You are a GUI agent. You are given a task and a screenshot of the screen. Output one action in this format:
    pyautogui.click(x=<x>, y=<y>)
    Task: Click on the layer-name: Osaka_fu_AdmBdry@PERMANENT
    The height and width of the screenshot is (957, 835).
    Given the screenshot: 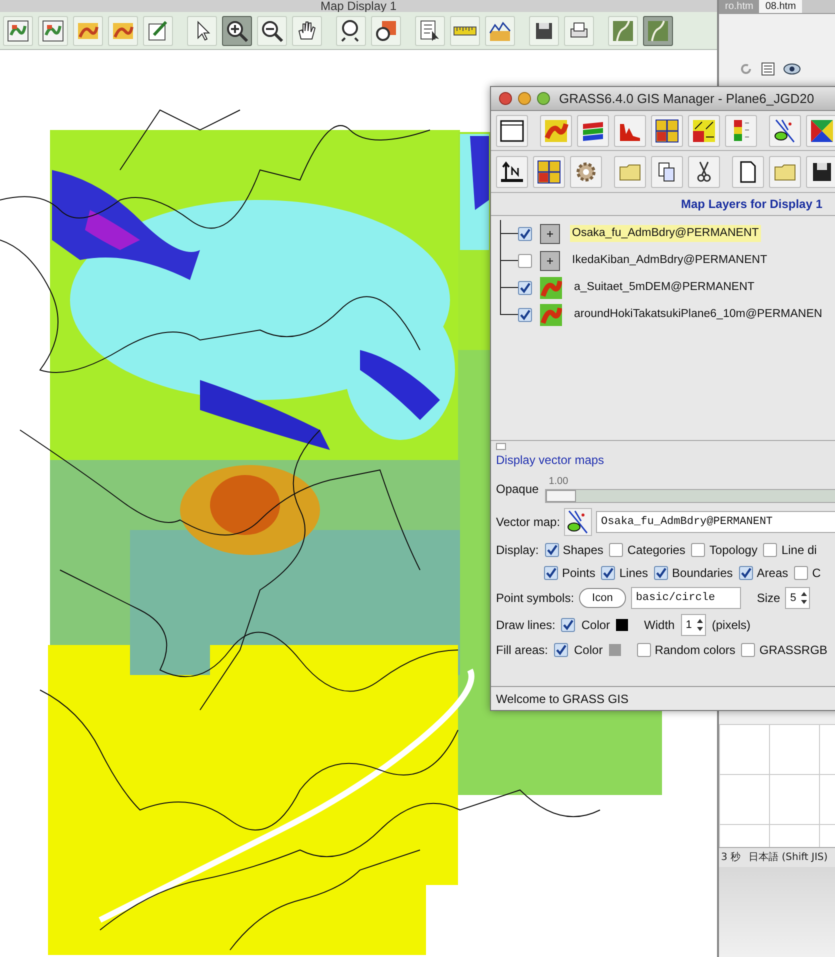 What is the action you would take?
    pyautogui.click(x=665, y=233)
    